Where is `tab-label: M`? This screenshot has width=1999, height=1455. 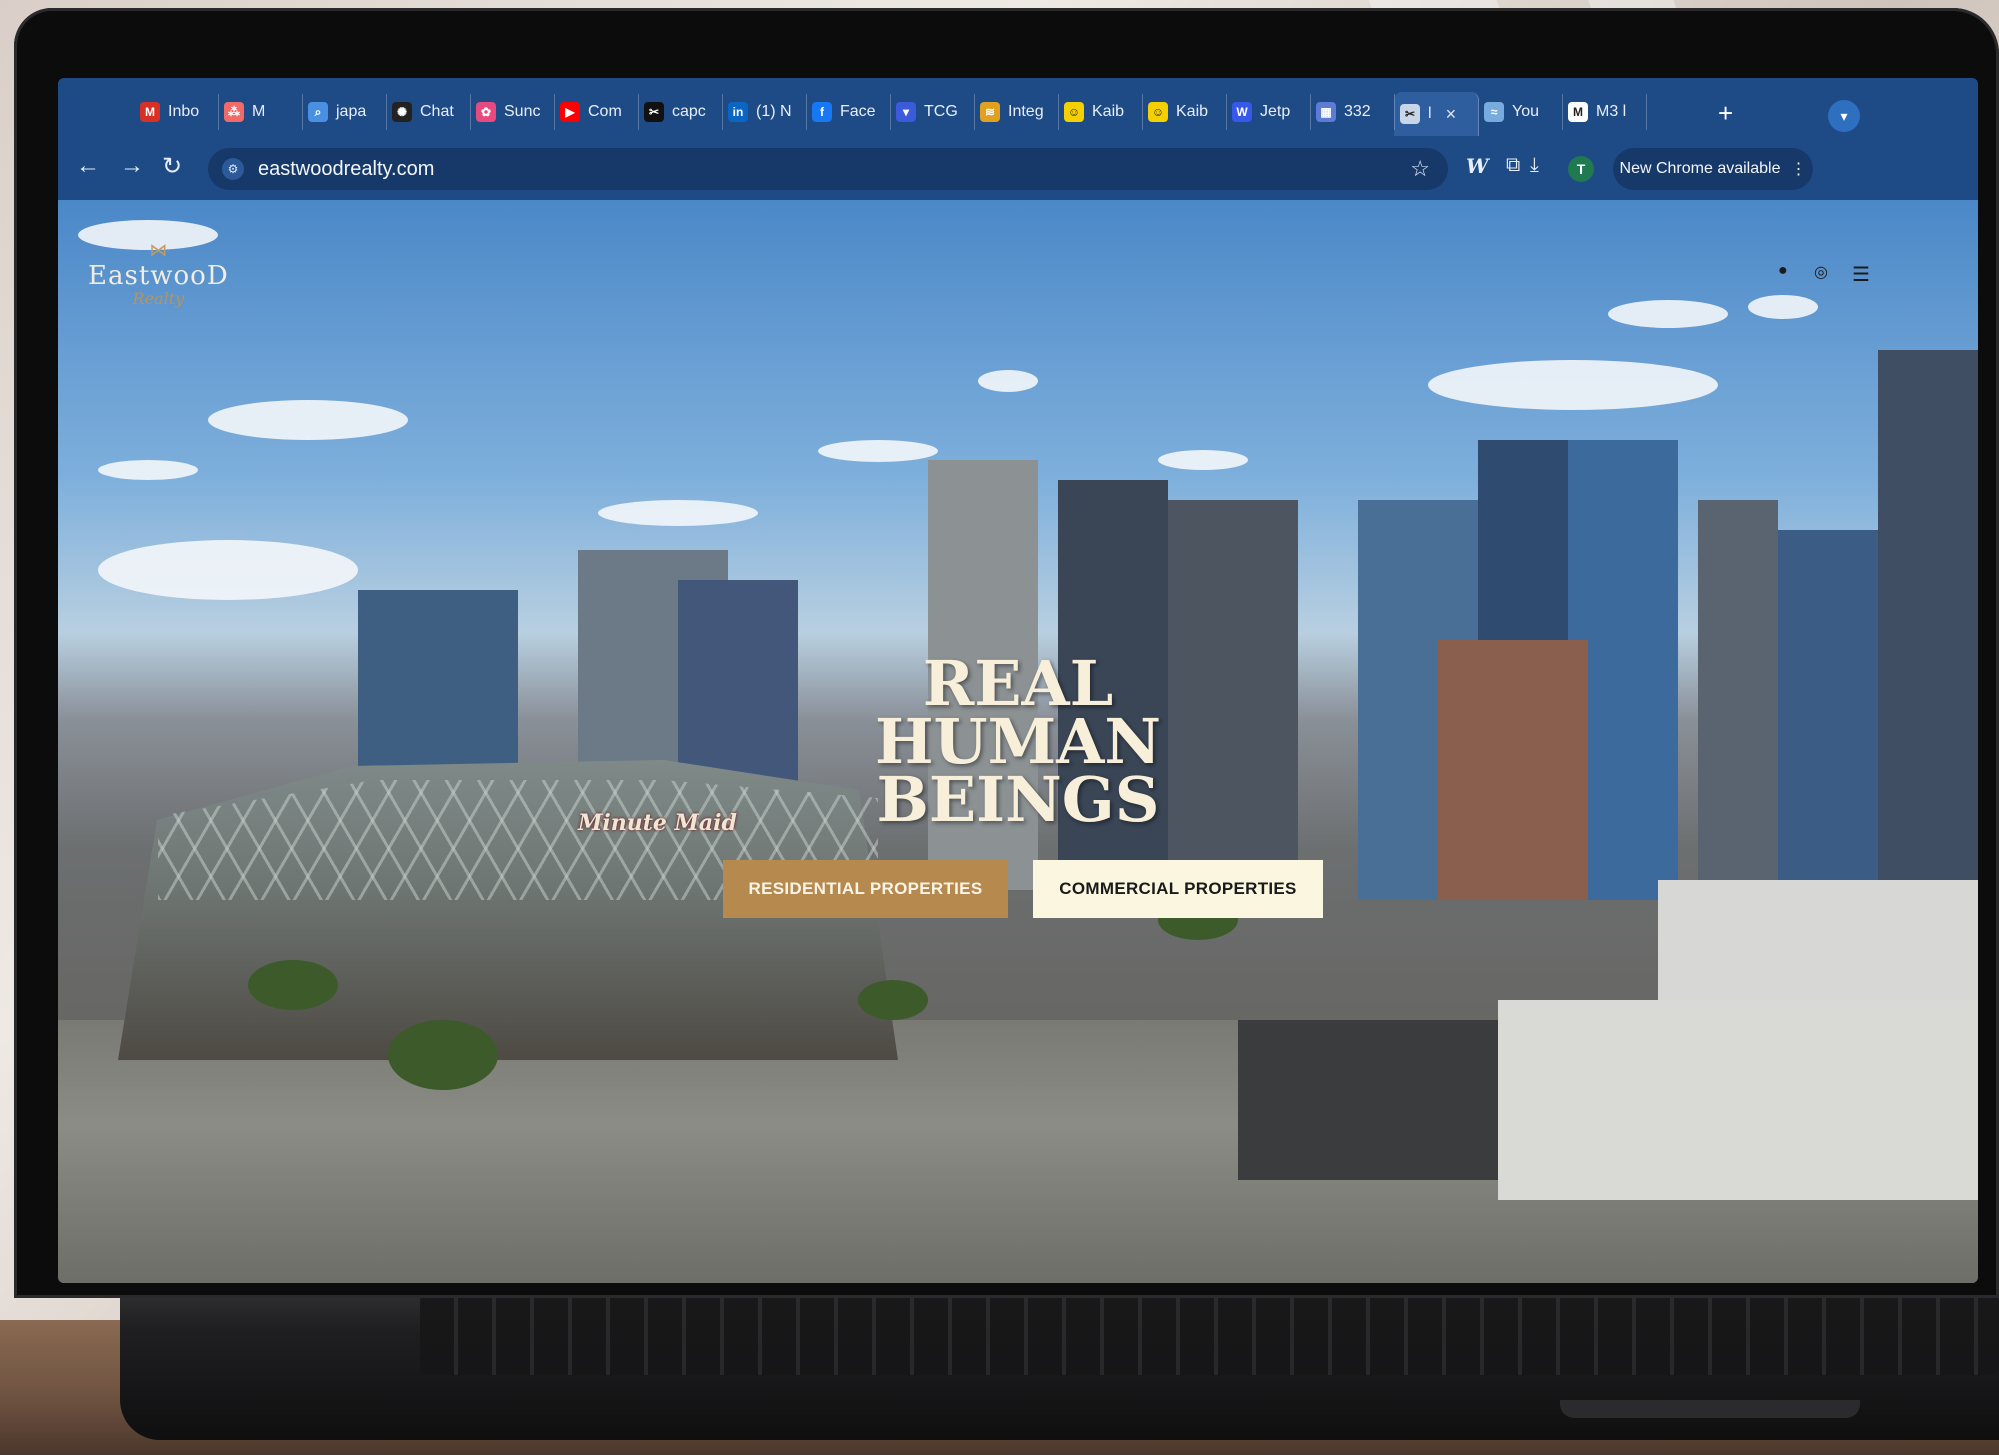 tab-label: M is located at coordinates (259, 111).